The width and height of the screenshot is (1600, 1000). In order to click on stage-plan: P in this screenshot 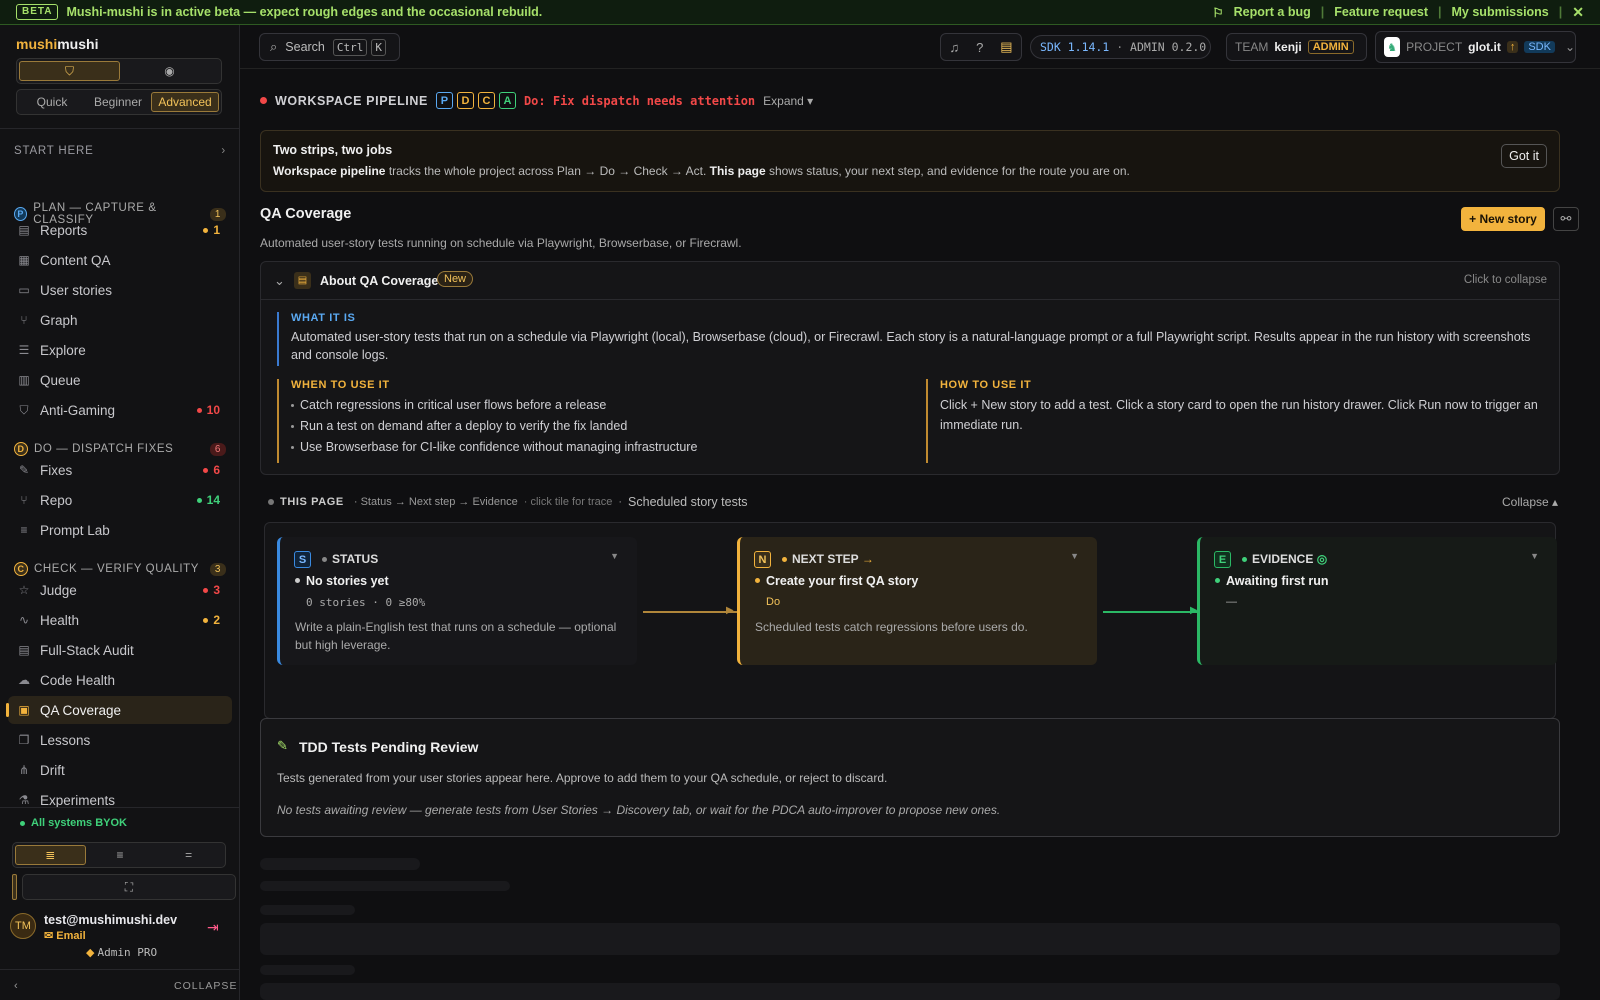, I will do `click(444, 100)`.